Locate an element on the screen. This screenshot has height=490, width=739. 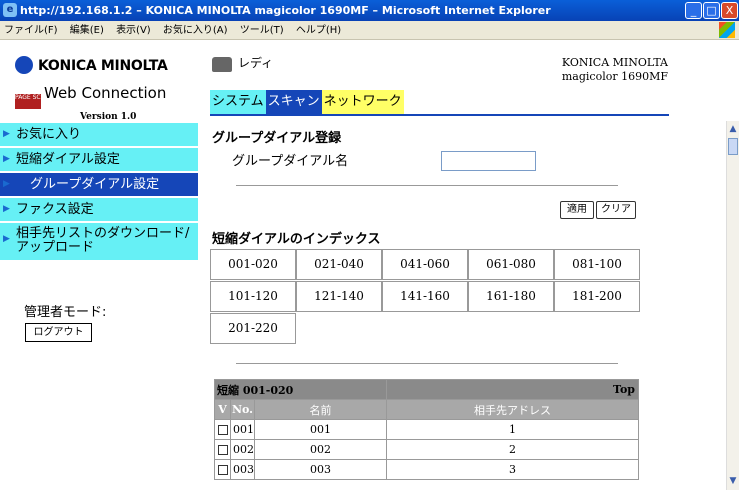
nav-speed-dial: ▶ 短縮ダイアル設定 is located at coordinates (99, 159).